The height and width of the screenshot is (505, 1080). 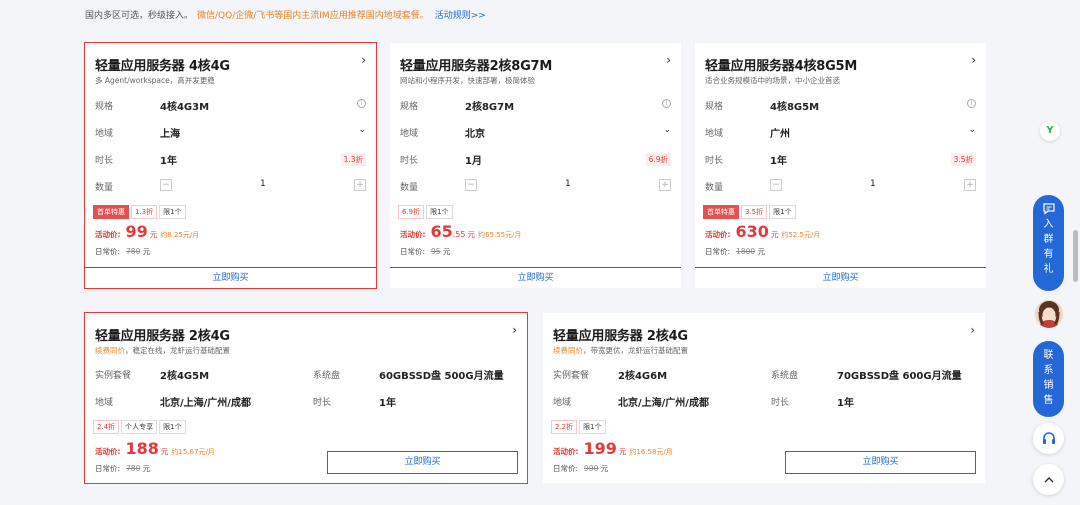 I want to click on tag-group: 2.2折 限1个, so click(x=578, y=427).